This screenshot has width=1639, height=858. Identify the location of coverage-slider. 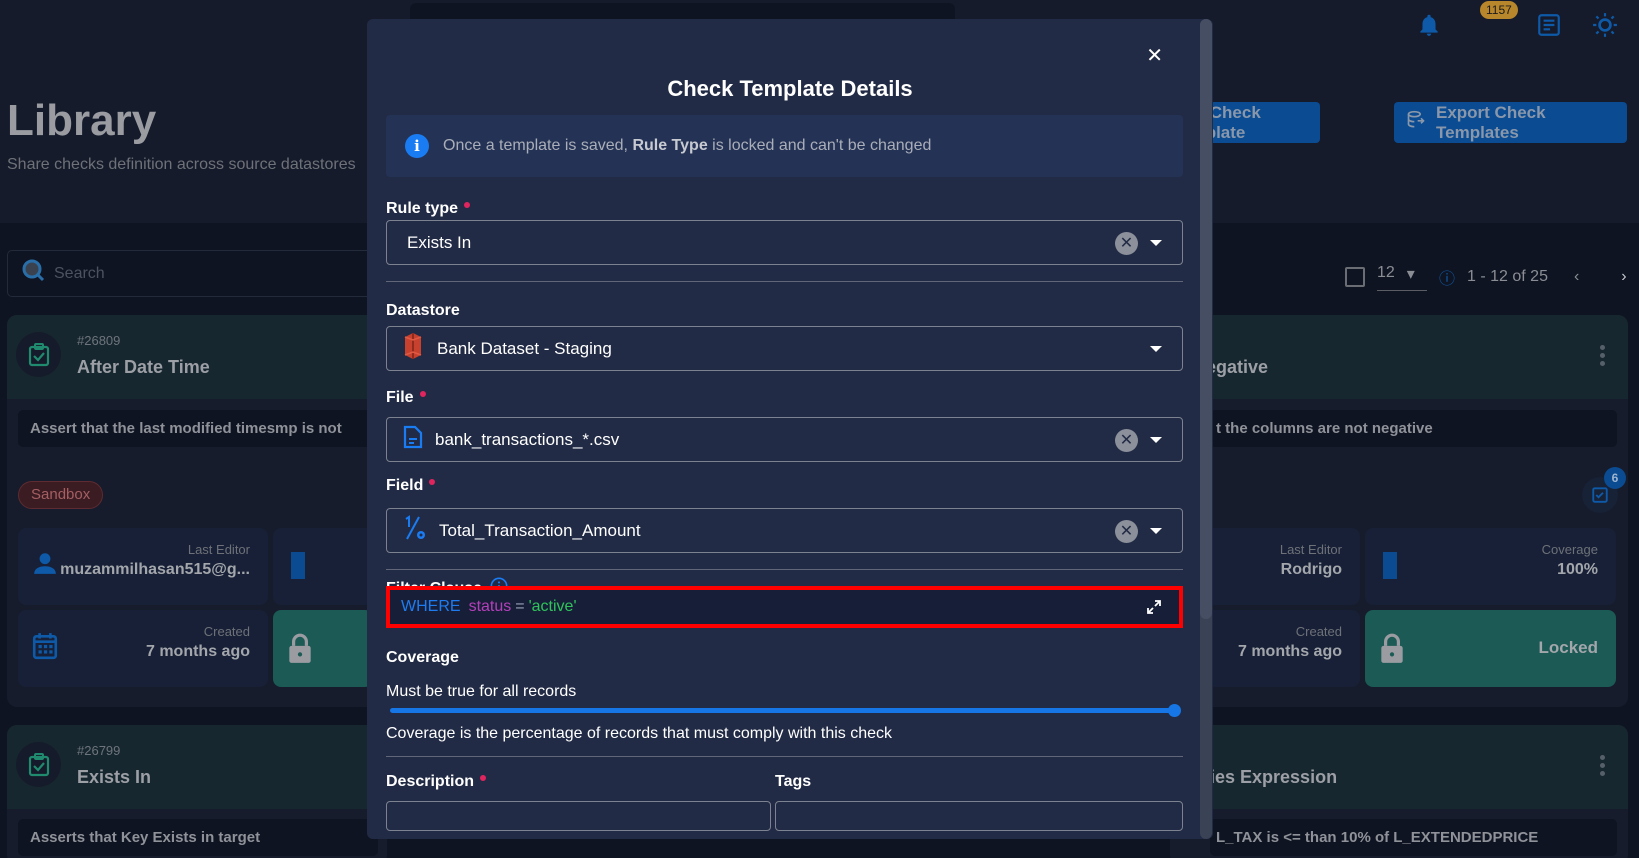
(785, 710).